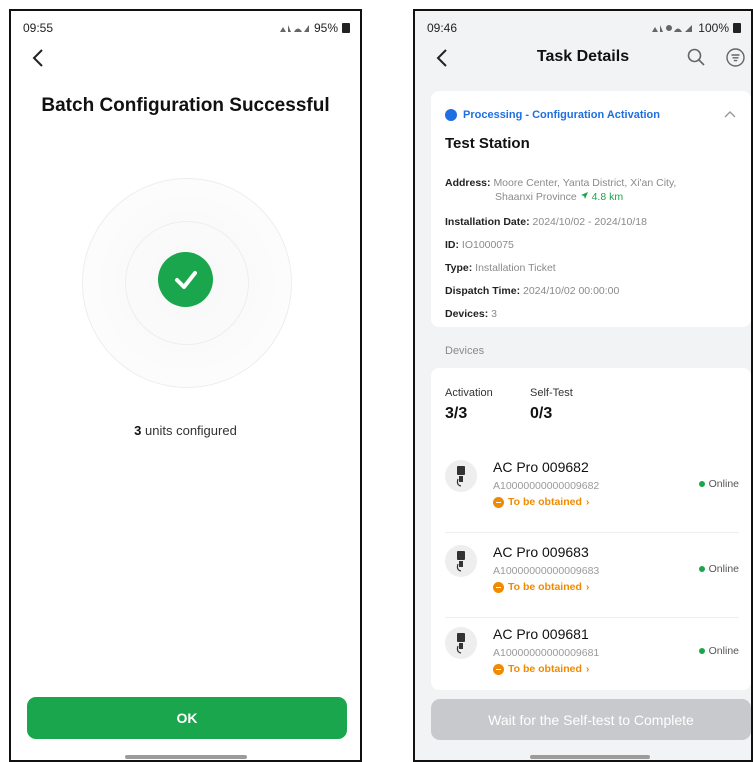 The height and width of the screenshot is (762, 753). Describe the element at coordinates (713, 28) in the screenshot. I see `battery-text: 100%` at that location.